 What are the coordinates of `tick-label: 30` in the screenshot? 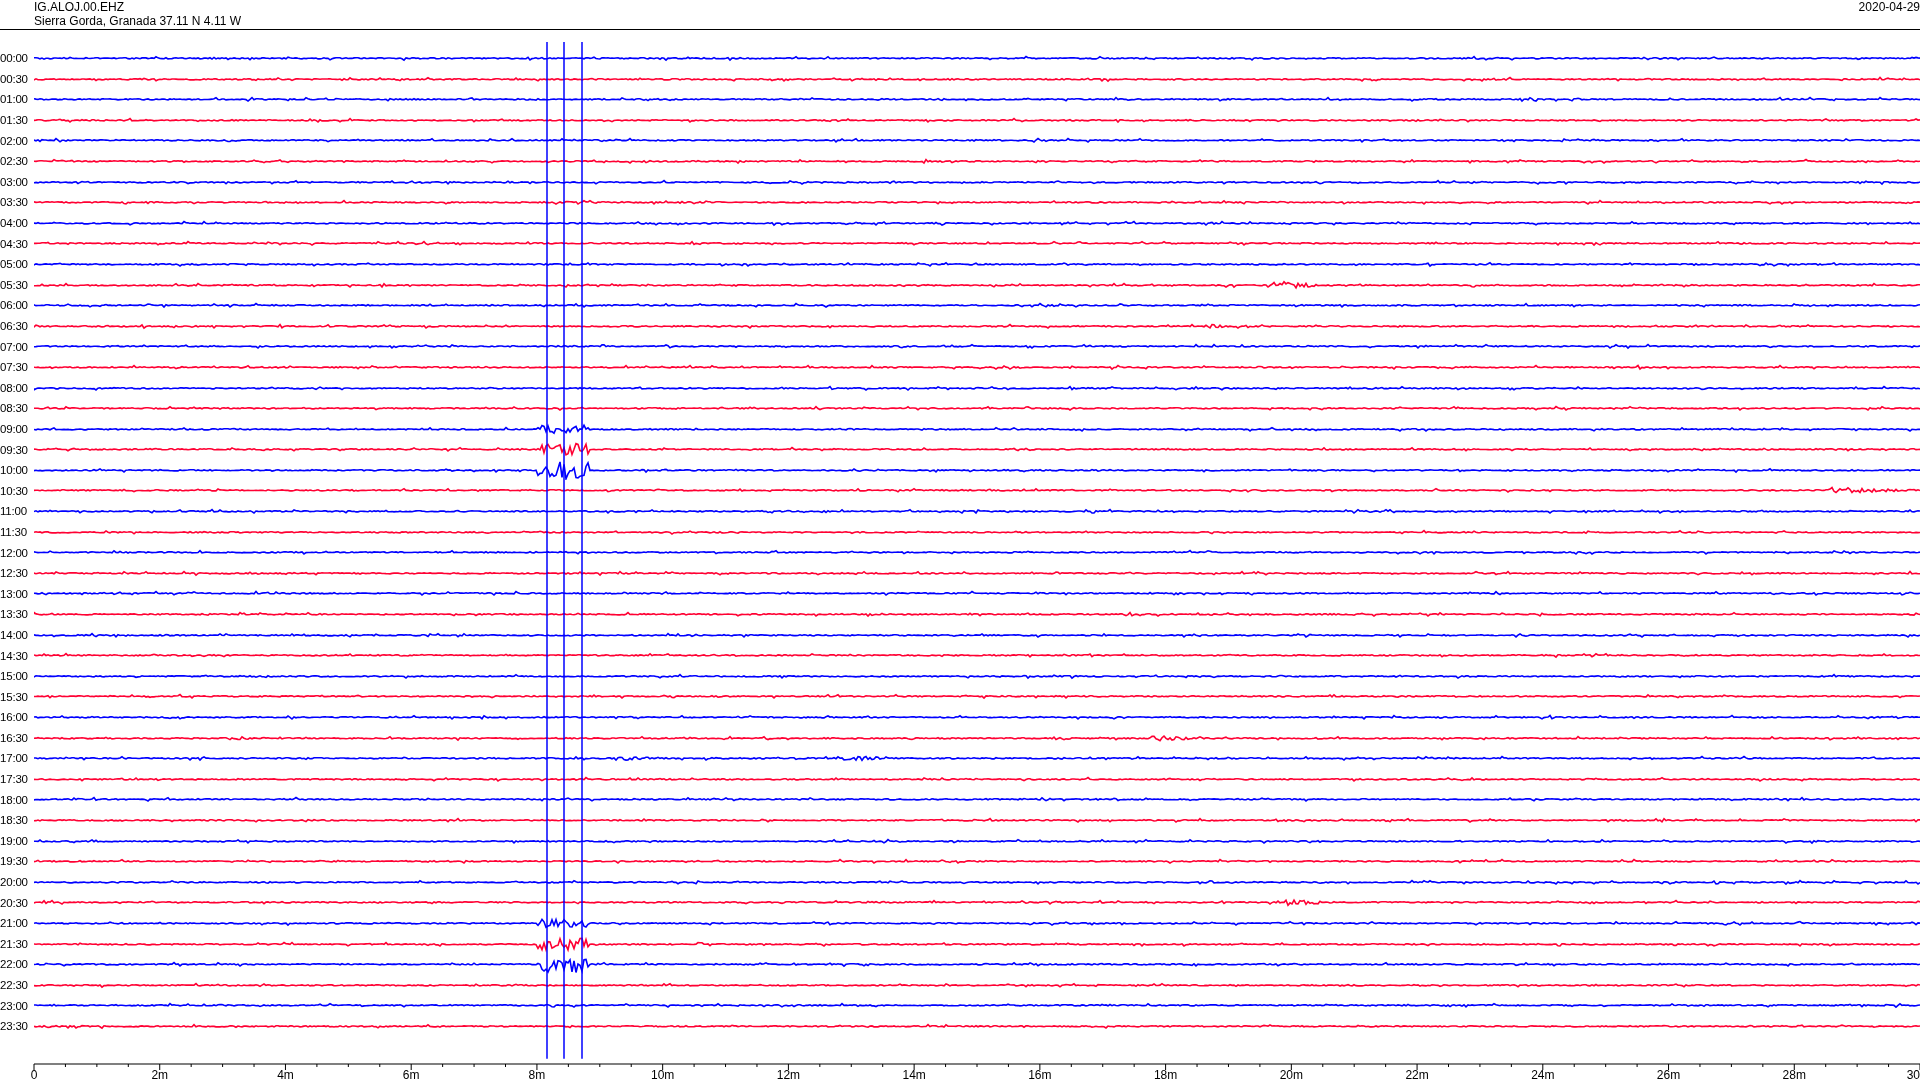 It's located at (1913, 1073).